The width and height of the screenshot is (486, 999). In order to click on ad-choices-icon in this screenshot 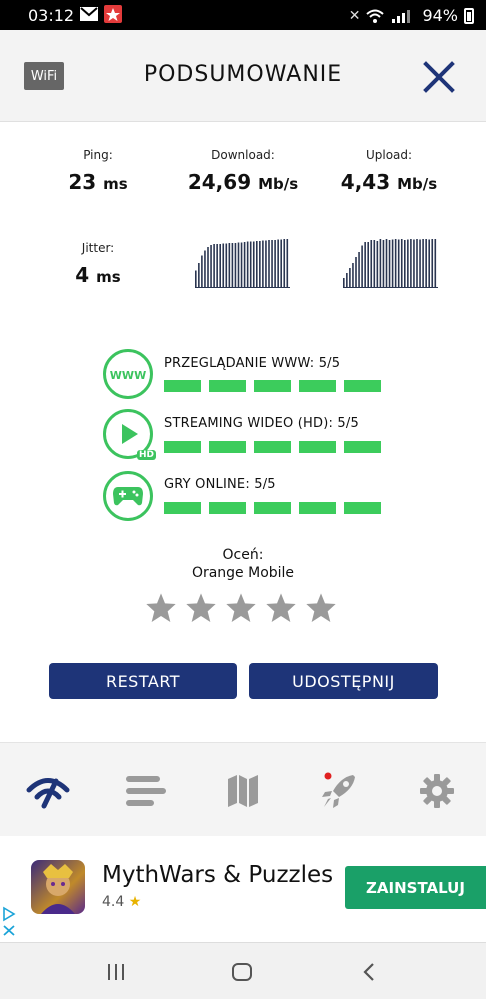, I will do `click(9, 923)`.